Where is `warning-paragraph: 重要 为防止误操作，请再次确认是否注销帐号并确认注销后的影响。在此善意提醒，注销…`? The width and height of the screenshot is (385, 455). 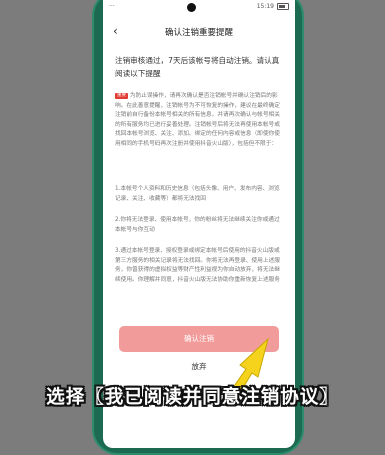
warning-paragraph: 重要 为防止误操作，请再次确认是否注销帐号并确认注销后的影响。在此善意提醒，注销… is located at coordinates (199, 121).